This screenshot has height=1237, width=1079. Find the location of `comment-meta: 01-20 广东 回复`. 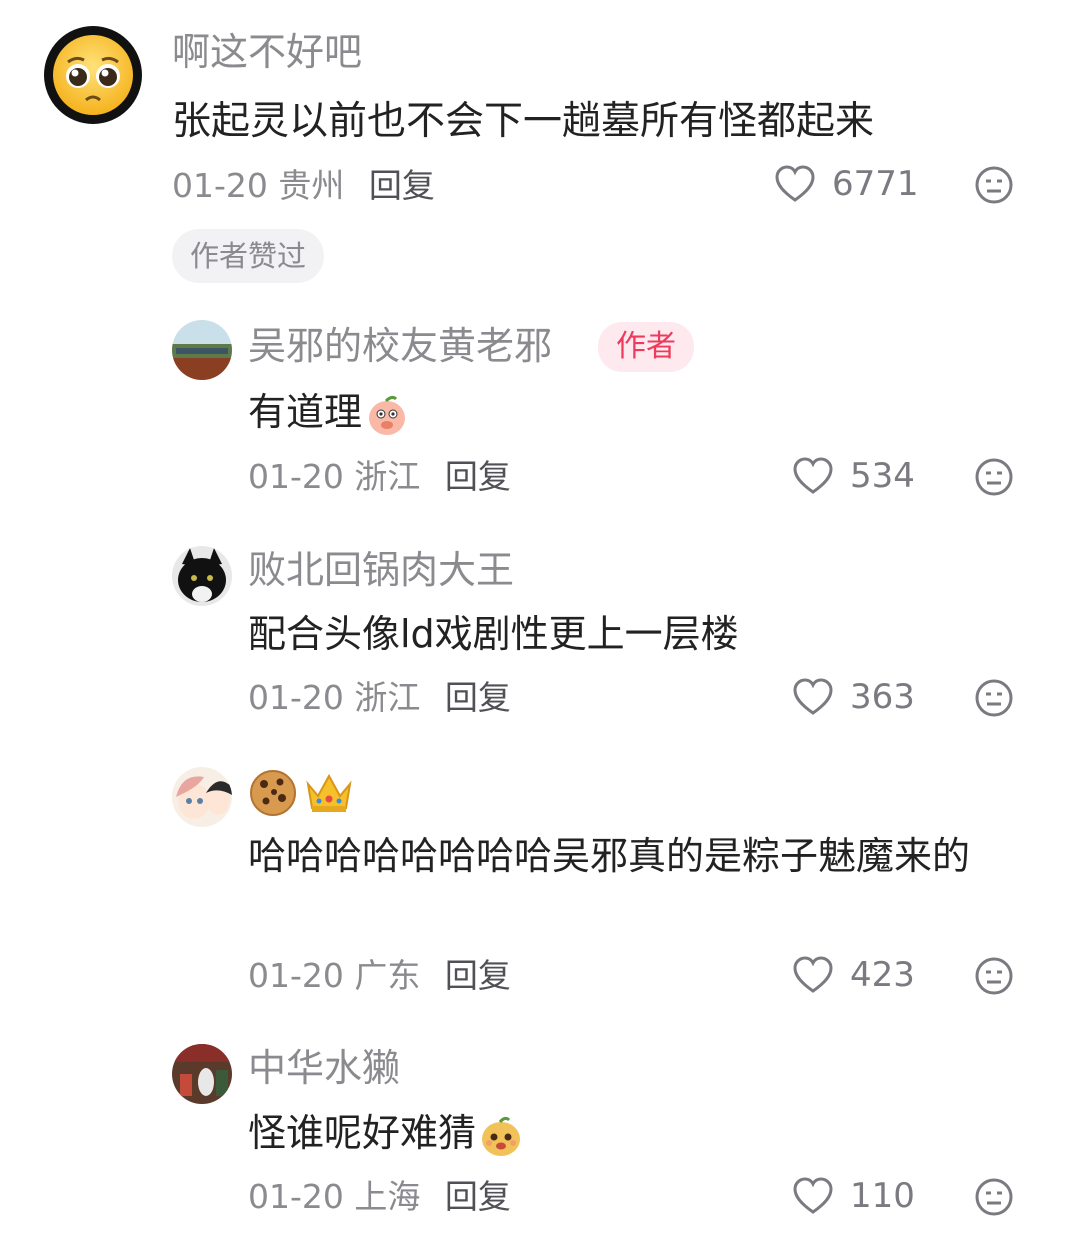

comment-meta: 01-20 广东 回复 is located at coordinates (379, 976).